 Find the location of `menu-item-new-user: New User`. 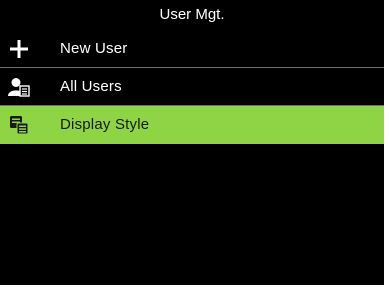

menu-item-new-user: New User is located at coordinates (192, 49).